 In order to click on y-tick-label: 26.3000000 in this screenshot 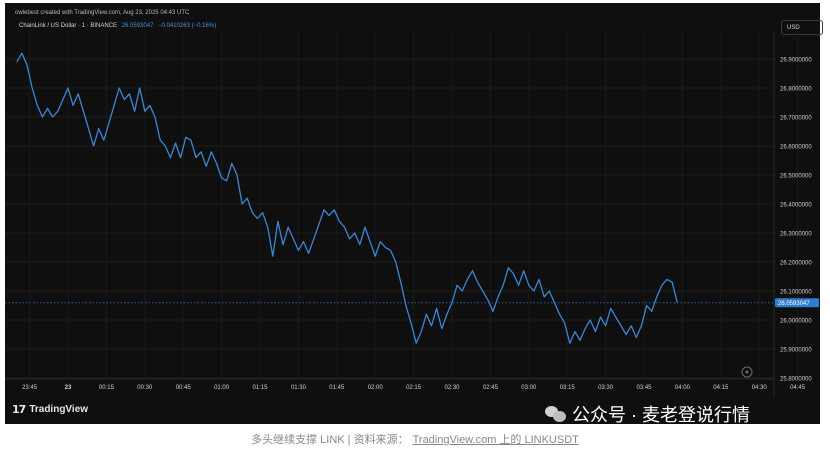, I will do `click(796, 235)`.